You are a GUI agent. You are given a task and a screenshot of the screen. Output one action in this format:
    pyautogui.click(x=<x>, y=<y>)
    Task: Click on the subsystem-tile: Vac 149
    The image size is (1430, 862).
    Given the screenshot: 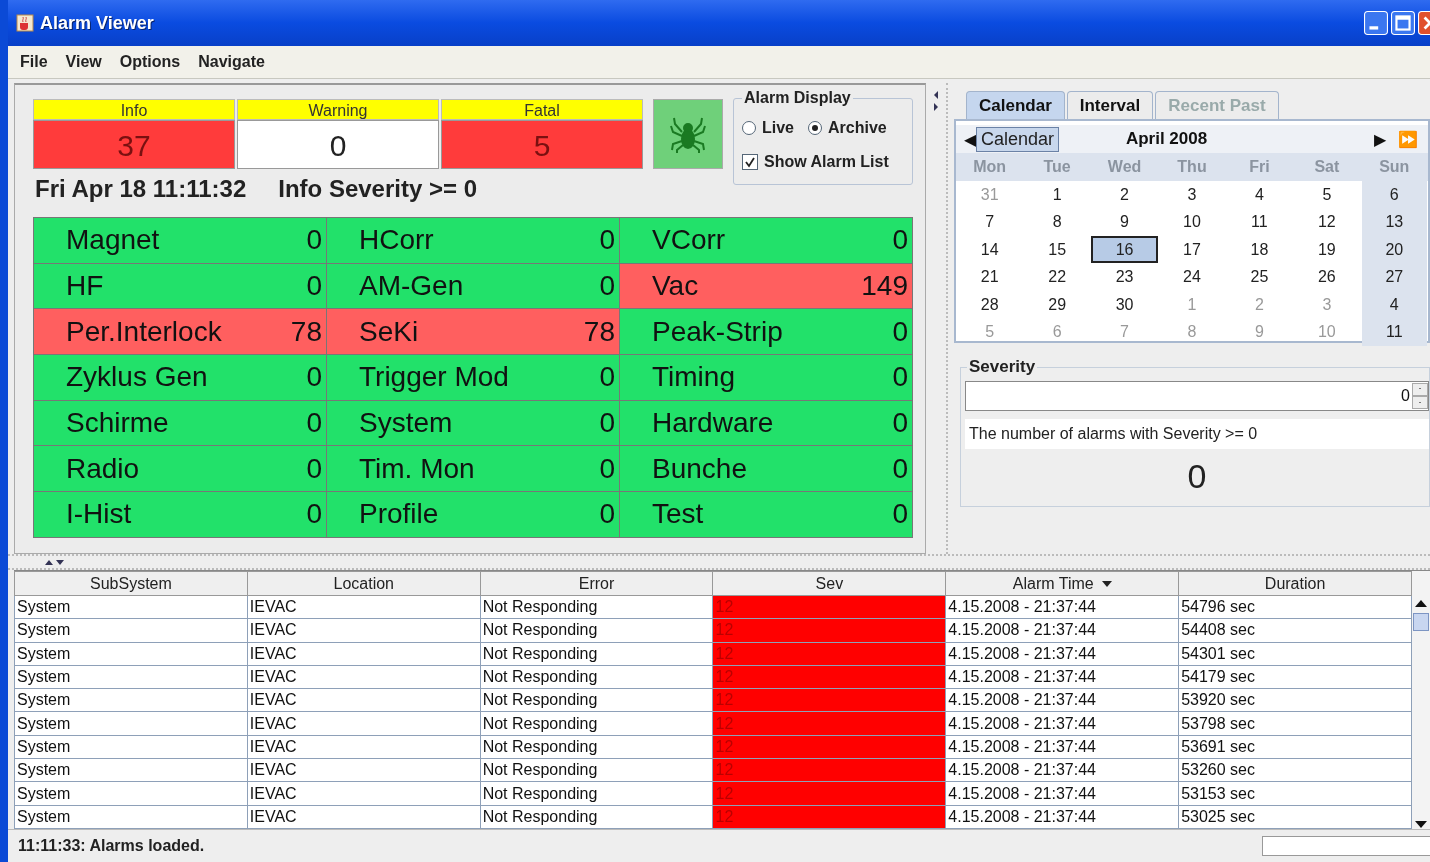 What is the action you would take?
    pyautogui.click(x=766, y=286)
    